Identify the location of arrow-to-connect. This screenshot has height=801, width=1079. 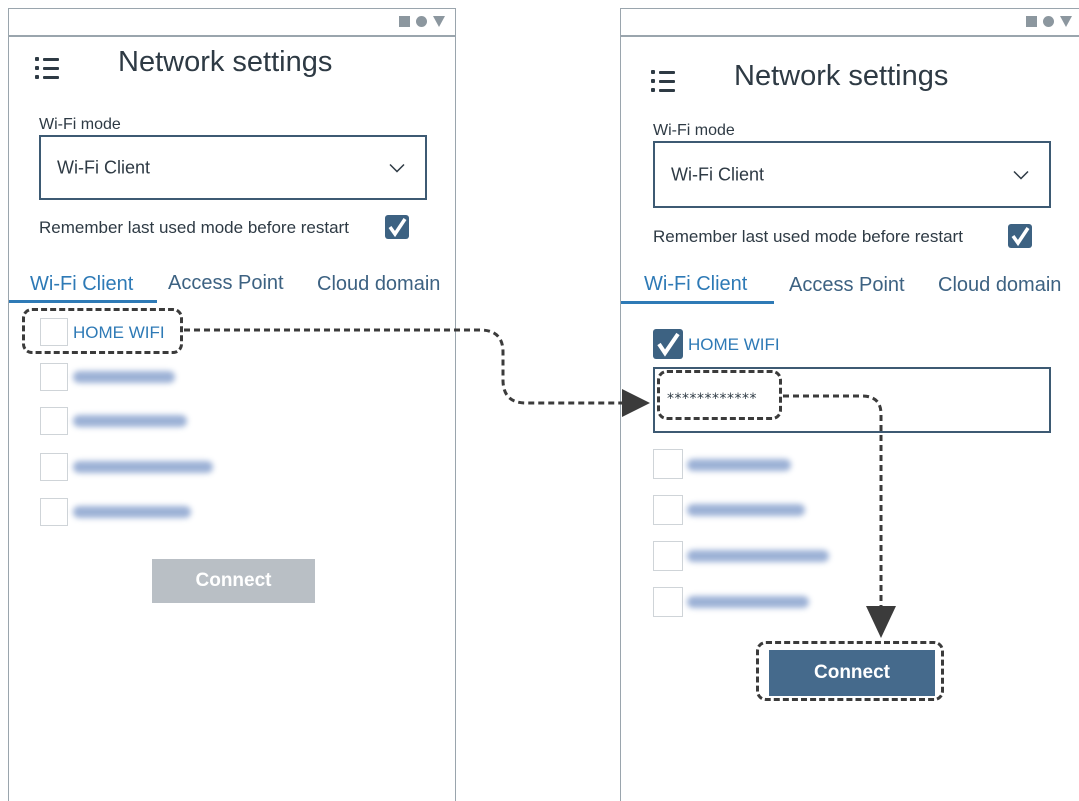
(833, 501).